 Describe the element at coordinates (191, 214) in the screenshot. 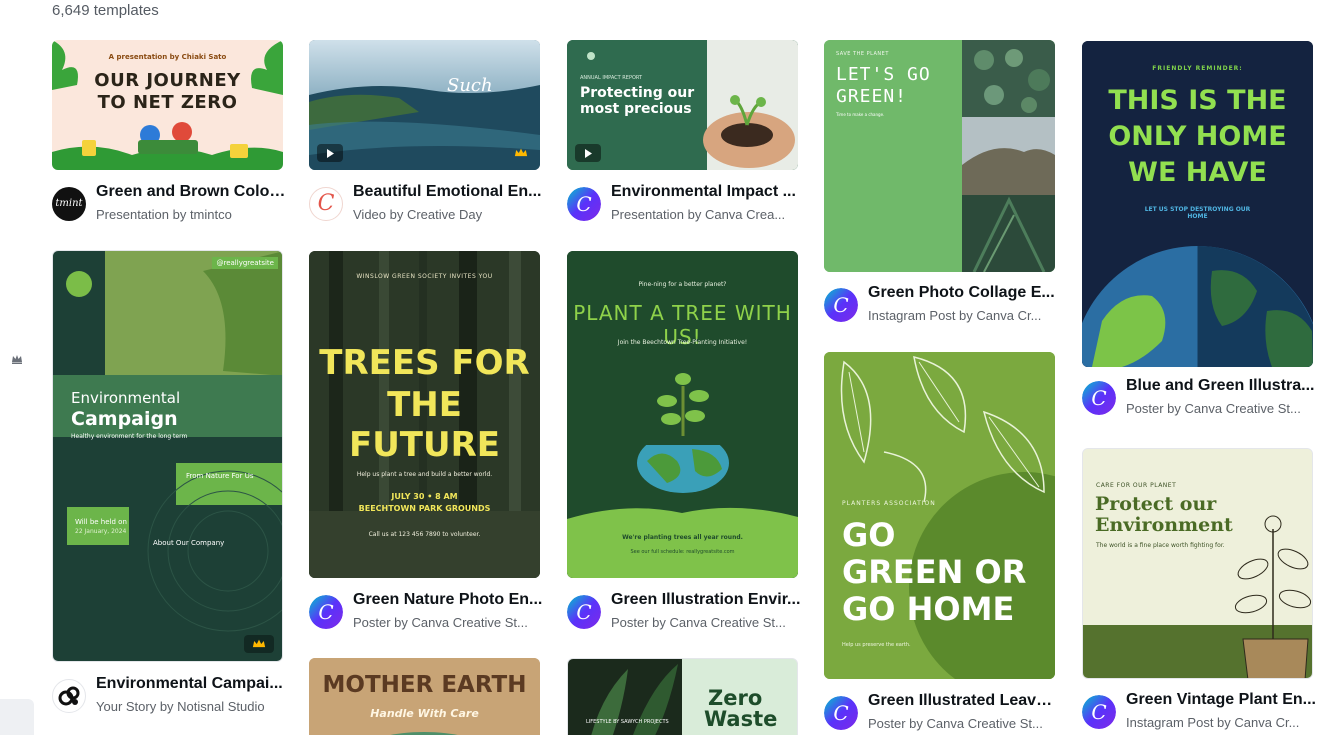

I see `template-subtitle: Presentation by tmintco` at that location.